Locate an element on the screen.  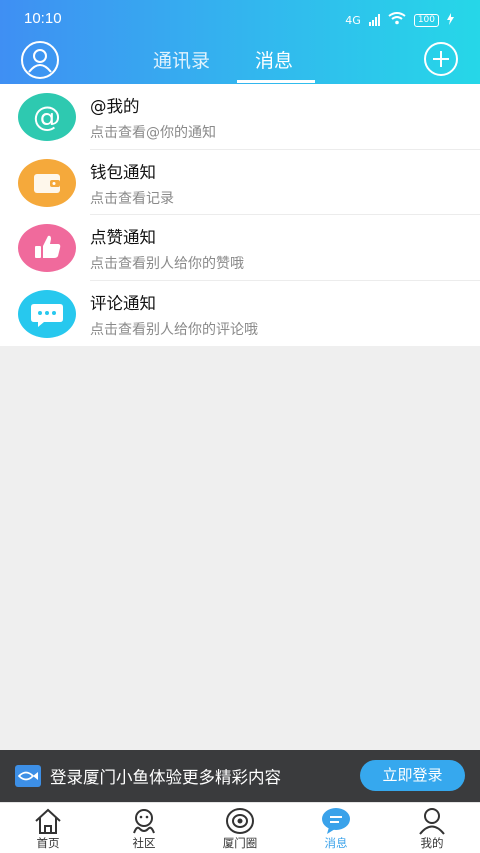
notification-item-comments: 评论通知 点击查看别人给你的评论哦 is located at coordinates (240, 314).